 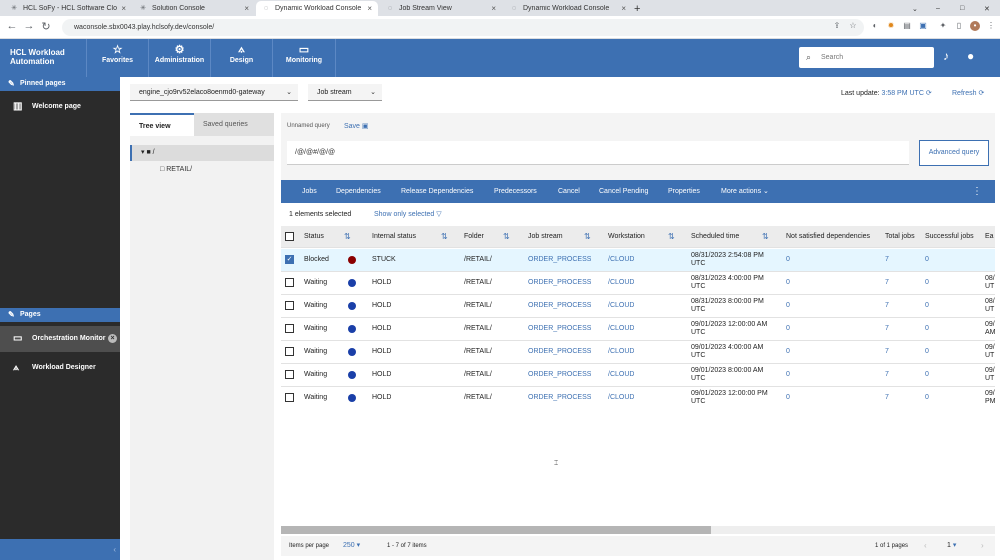 I want to click on tree-node-retail: □ RETAIL/, so click(x=176, y=169).